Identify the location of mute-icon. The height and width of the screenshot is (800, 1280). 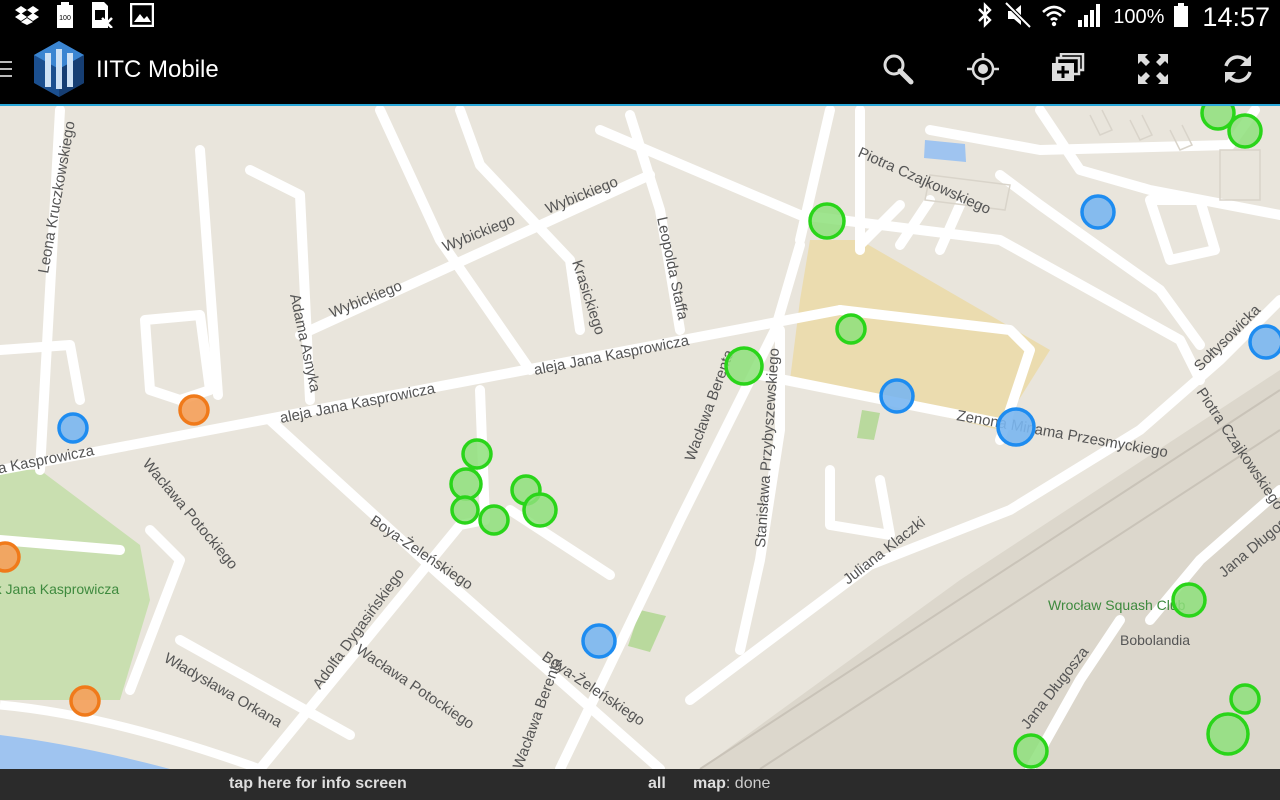
(1018, 17).